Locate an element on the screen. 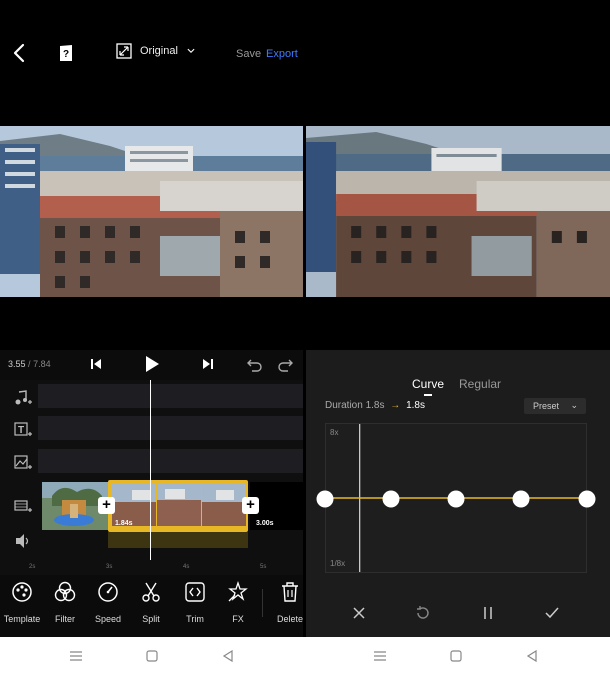 This screenshot has height=675, width=610. speed-icon is located at coordinates (108, 592).